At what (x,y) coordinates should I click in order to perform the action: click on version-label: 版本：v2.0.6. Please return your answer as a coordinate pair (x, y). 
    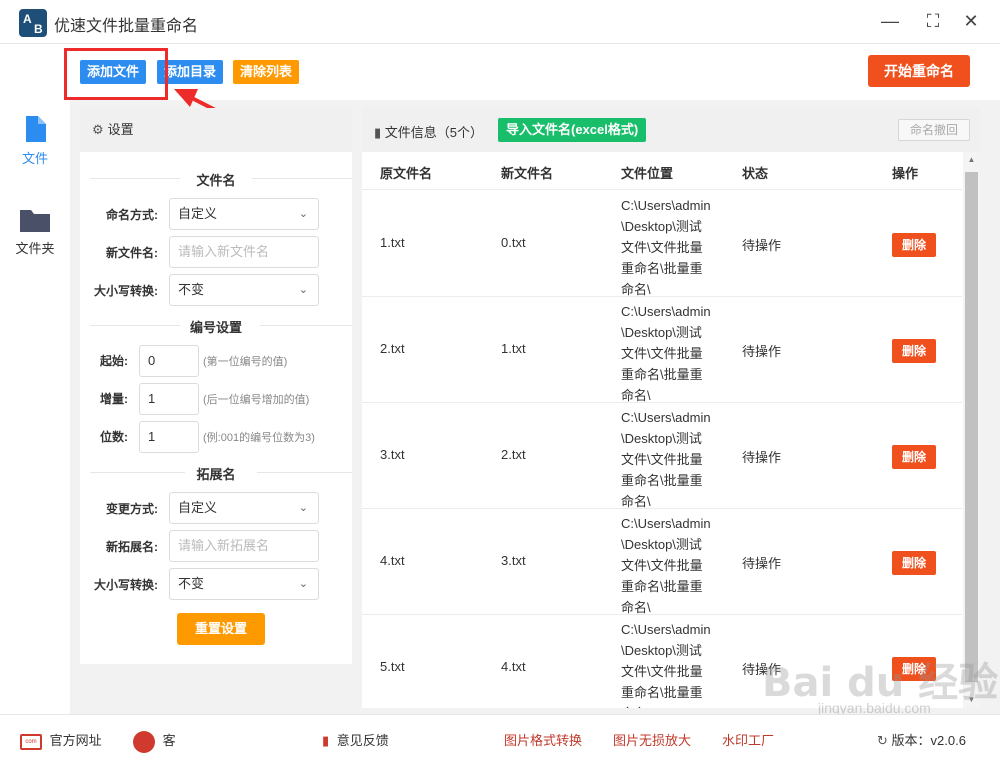
    Looking at the image, I should click on (928, 740).